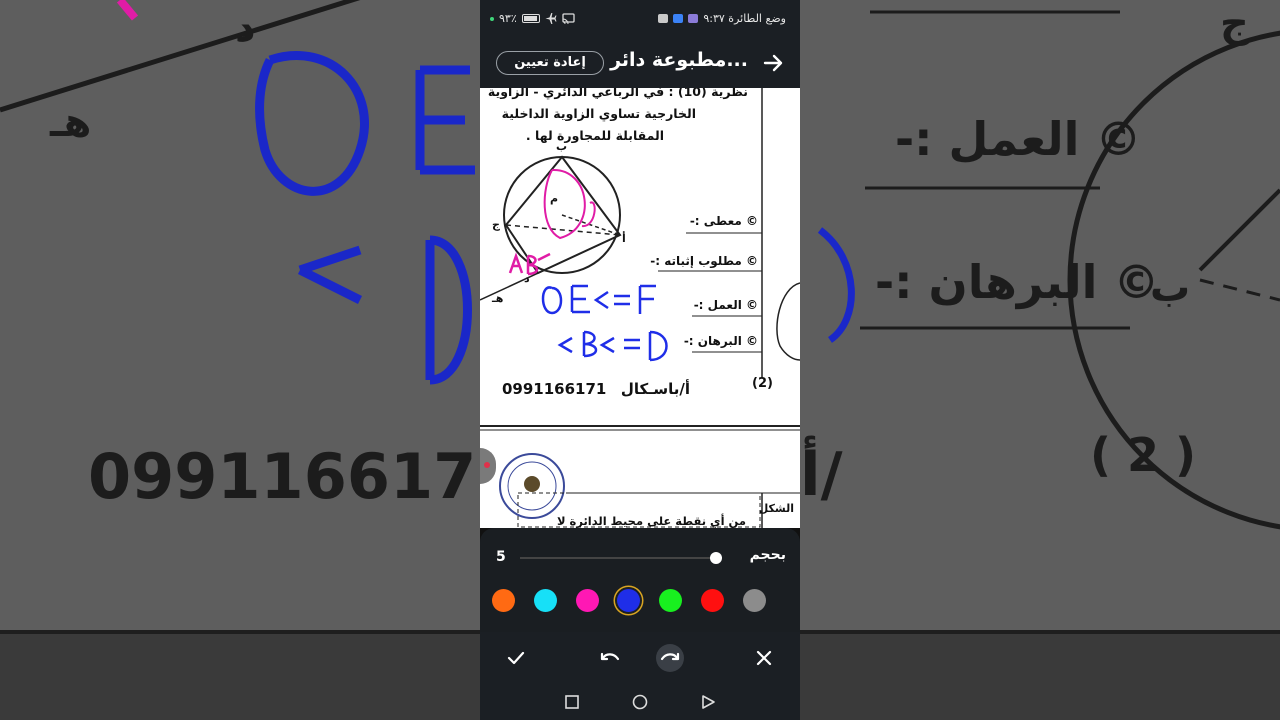  Describe the element at coordinates (554, 198) in the screenshot. I see `point-label-m: م` at that location.